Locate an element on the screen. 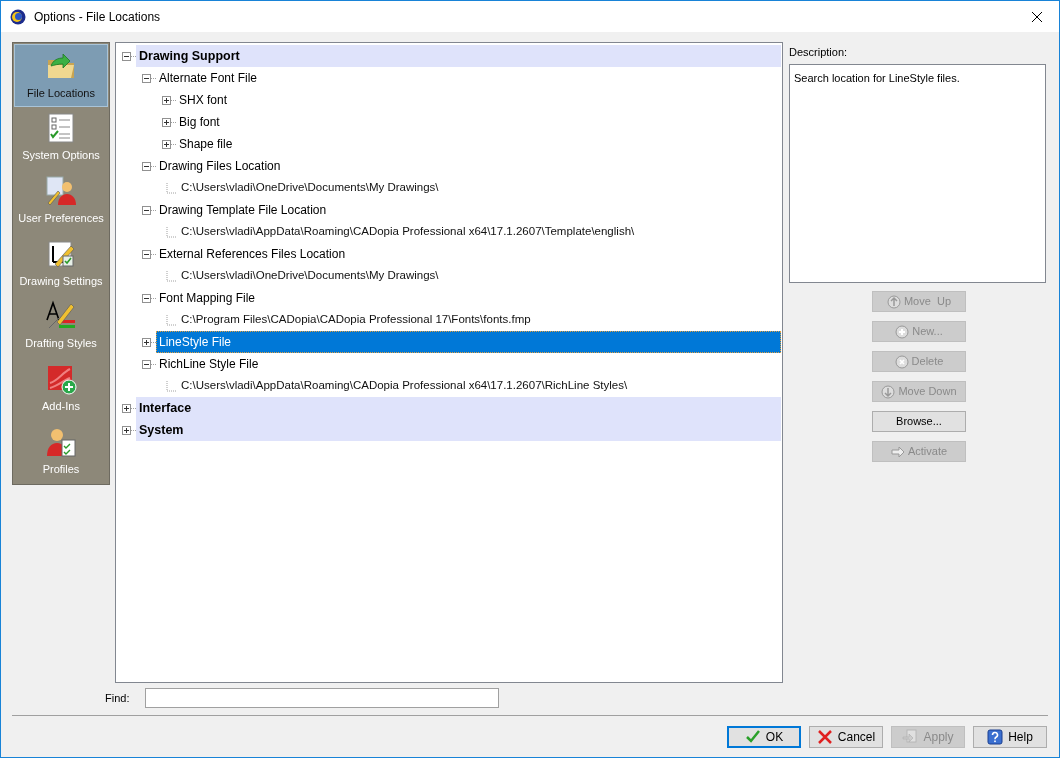  sidebar-item: File Locations is located at coordinates (61, 75).